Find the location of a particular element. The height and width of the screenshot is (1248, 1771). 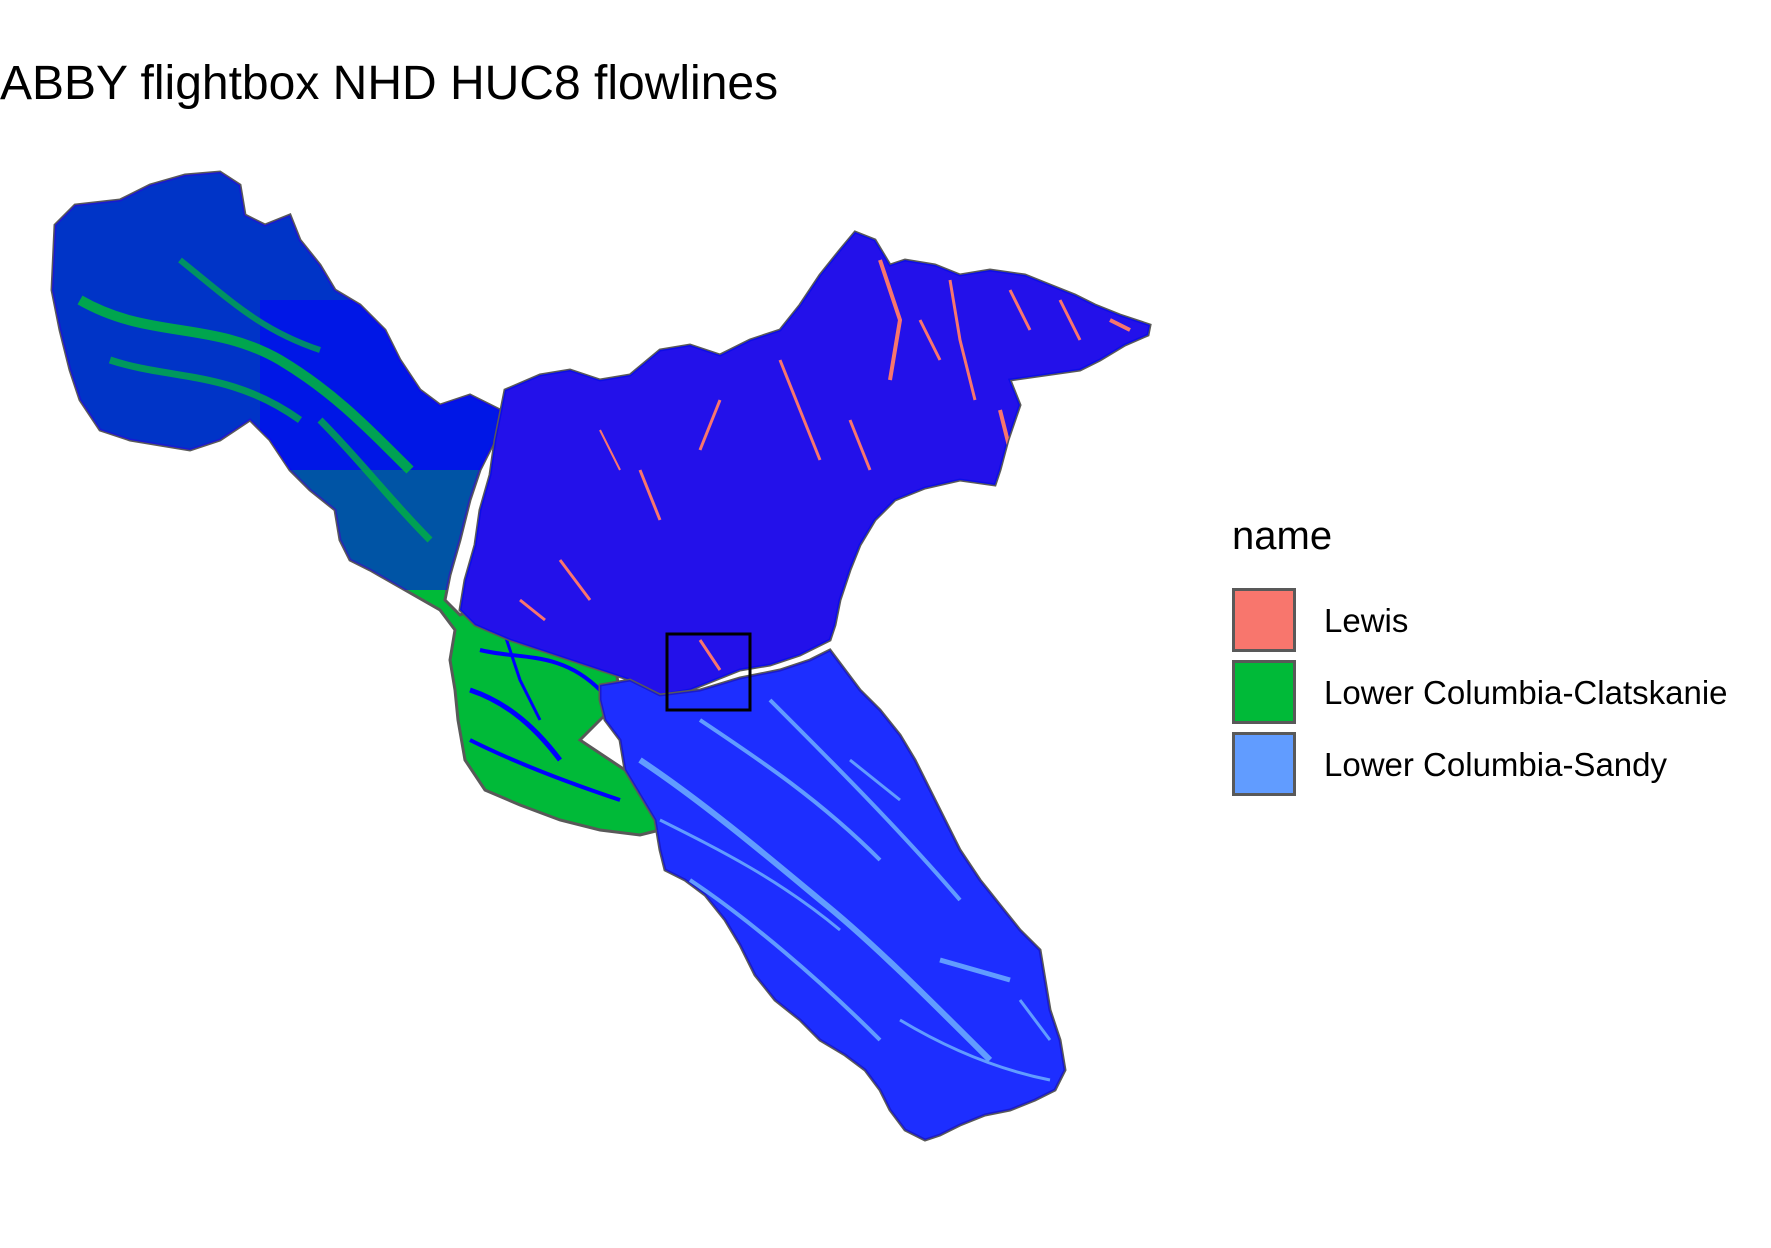

legend-item-lower-columbia-sandy: Lower Columbia-Sandy is located at coordinates (1480, 764).